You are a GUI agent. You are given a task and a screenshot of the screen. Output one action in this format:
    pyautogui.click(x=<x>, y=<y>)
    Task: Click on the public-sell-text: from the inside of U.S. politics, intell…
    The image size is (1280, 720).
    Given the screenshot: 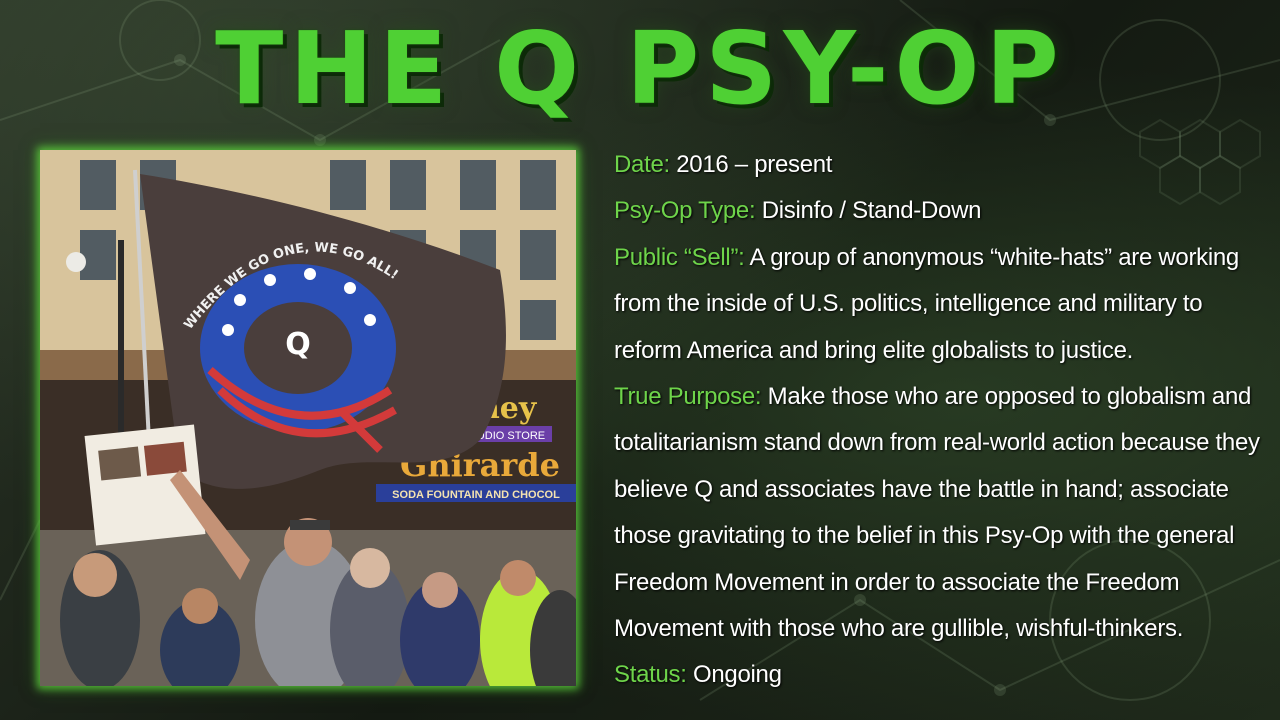 What is the action you would take?
    pyautogui.click(x=908, y=304)
    